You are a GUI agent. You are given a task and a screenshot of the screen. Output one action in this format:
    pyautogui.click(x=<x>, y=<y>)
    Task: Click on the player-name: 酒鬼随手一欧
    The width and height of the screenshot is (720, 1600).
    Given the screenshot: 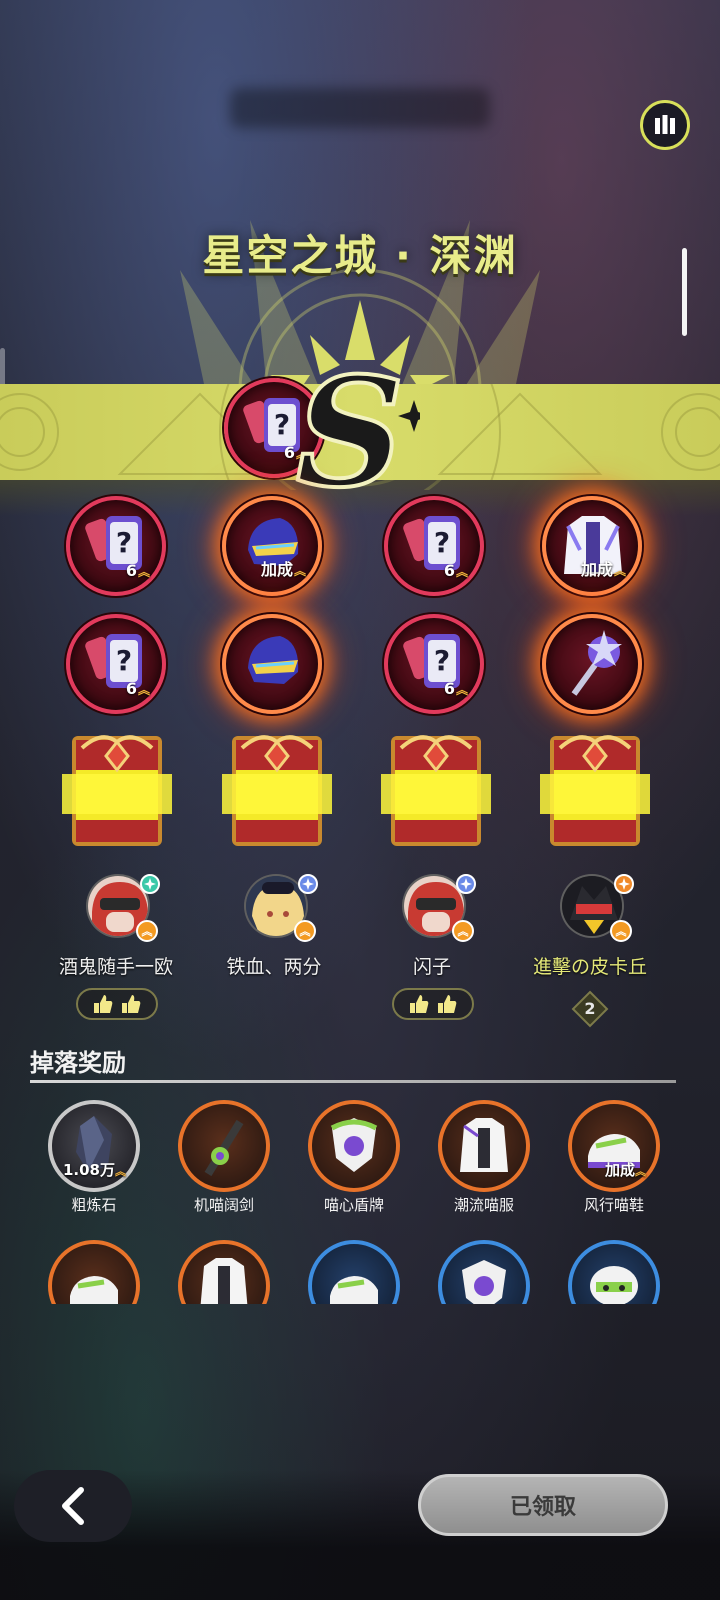 What is the action you would take?
    pyautogui.click(x=115, y=967)
    